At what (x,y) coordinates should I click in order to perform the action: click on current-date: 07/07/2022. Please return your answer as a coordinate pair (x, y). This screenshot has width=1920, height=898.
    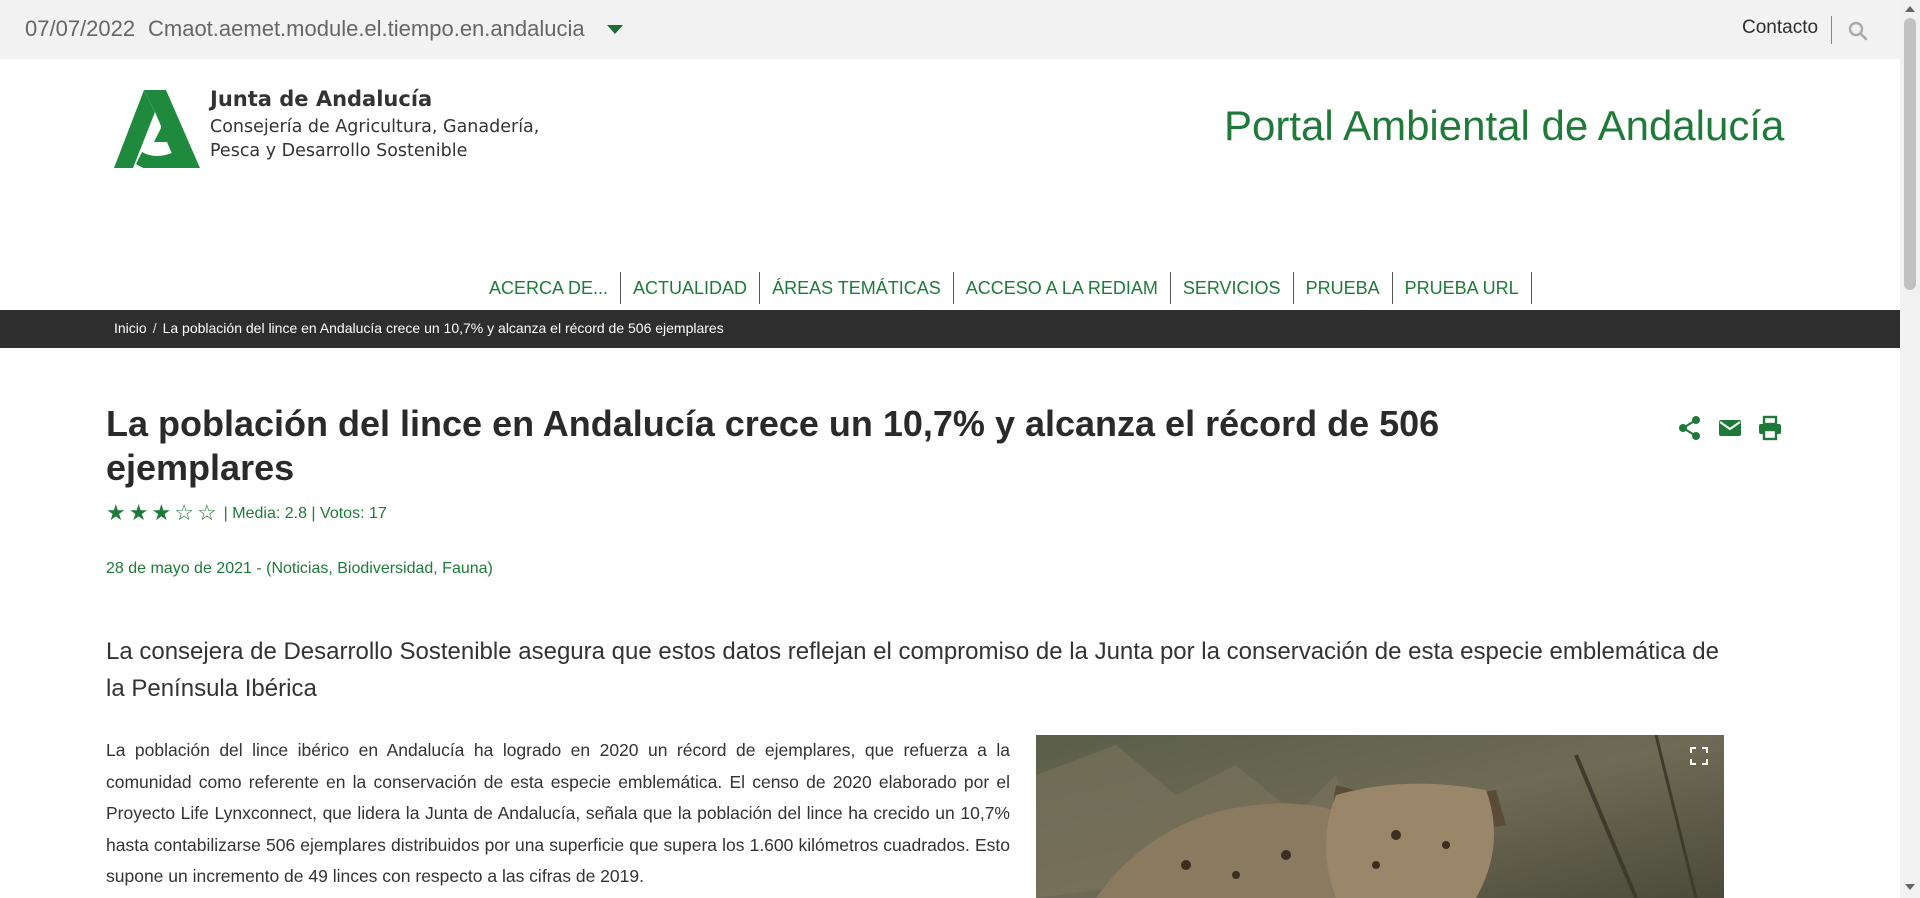
    Looking at the image, I should click on (80, 28).